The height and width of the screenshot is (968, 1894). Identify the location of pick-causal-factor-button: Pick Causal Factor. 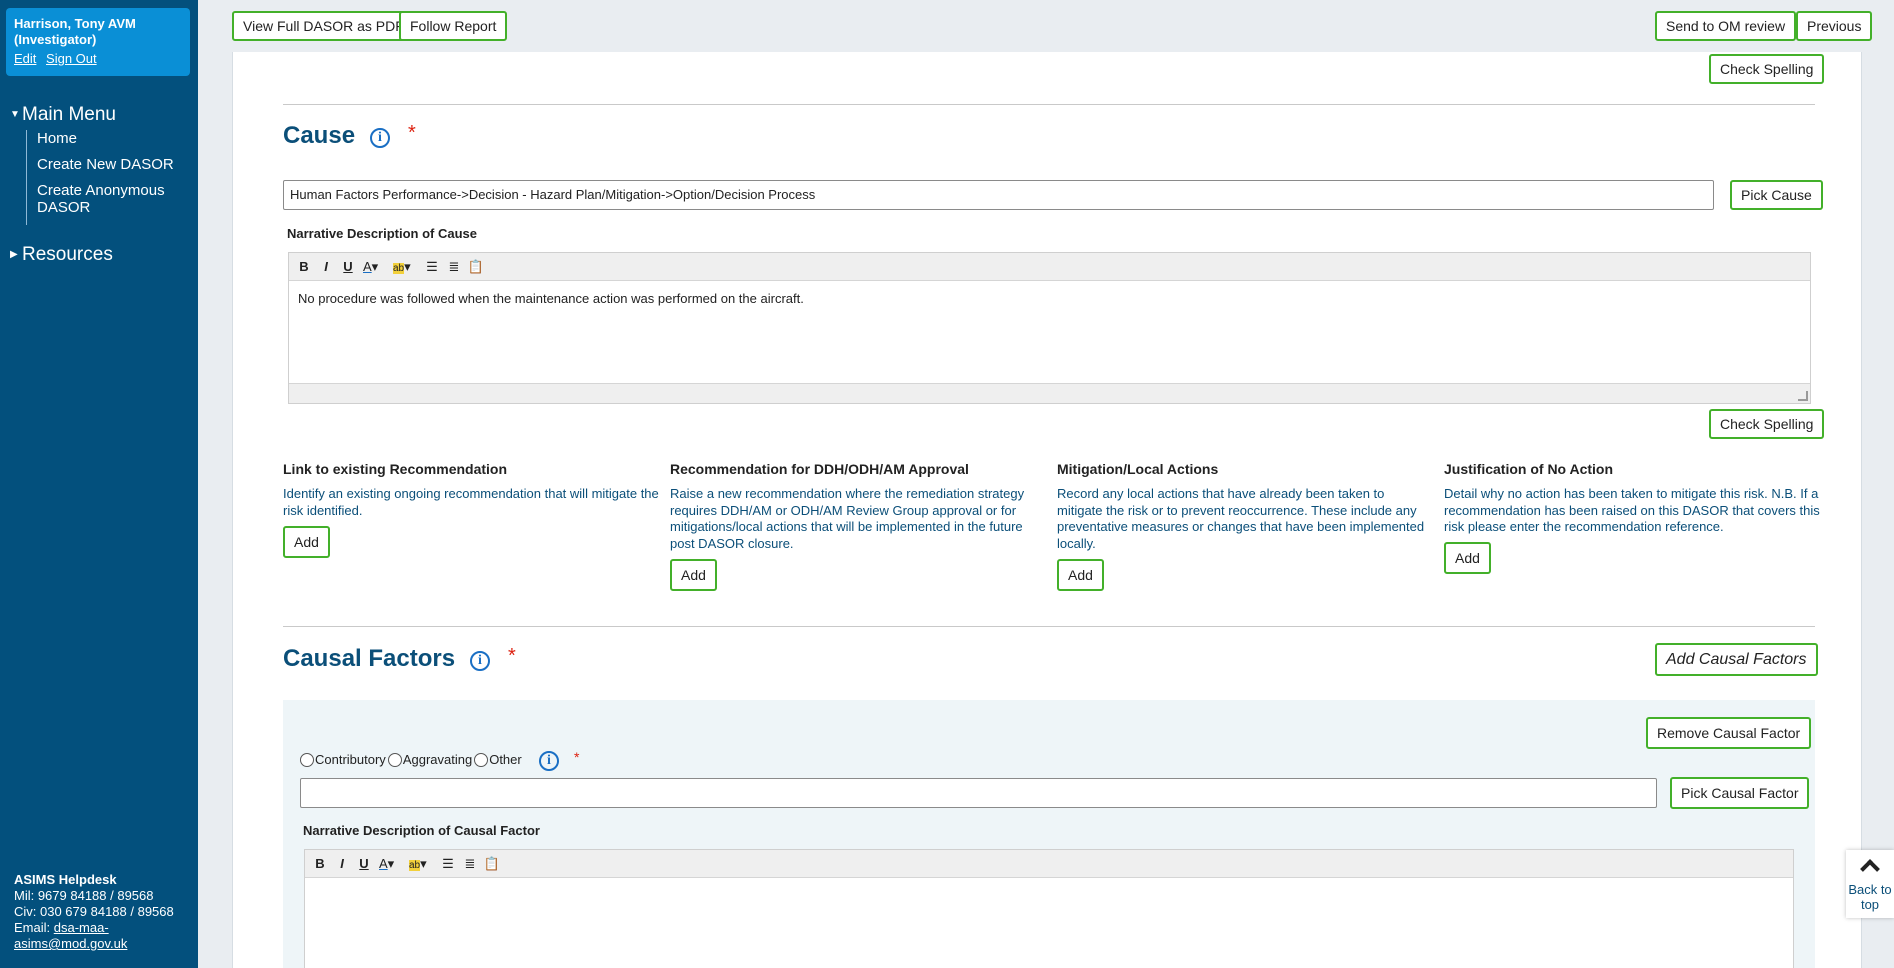
(1740, 793).